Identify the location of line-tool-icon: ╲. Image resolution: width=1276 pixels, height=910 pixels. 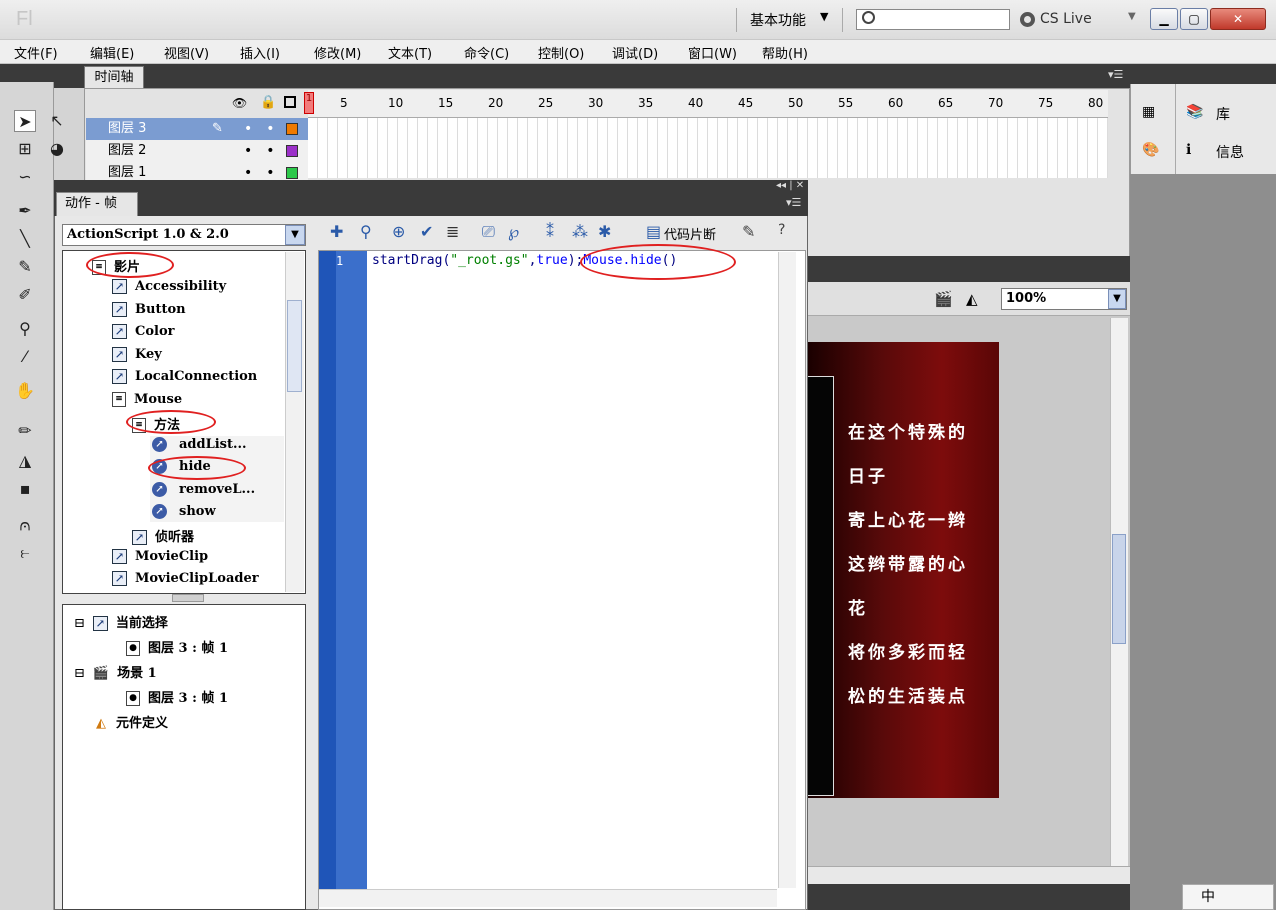
(25, 239).